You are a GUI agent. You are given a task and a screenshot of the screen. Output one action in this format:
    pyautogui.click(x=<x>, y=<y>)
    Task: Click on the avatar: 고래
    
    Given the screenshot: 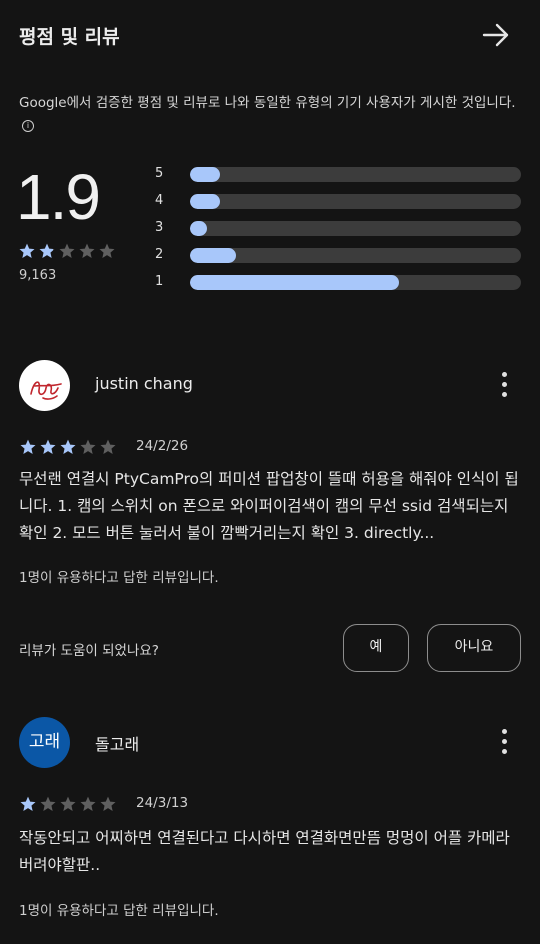 What is the action you would take?
    pyautogui.click(x=44, y=742)
    